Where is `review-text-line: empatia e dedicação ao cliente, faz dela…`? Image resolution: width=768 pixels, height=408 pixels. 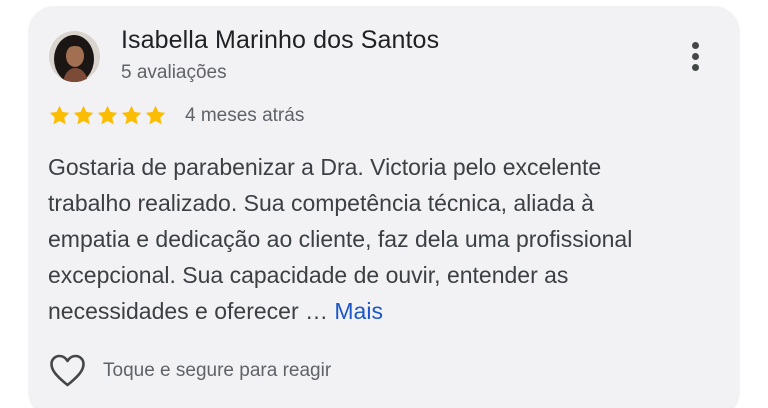
review-text-line: empatia e dedicação ao cliente, faz dela… is located at coordinates (340, 239).